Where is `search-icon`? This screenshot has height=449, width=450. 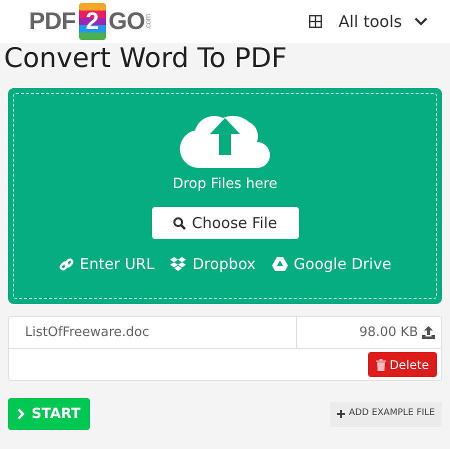 search-icon is located at coordinates (179, 223).